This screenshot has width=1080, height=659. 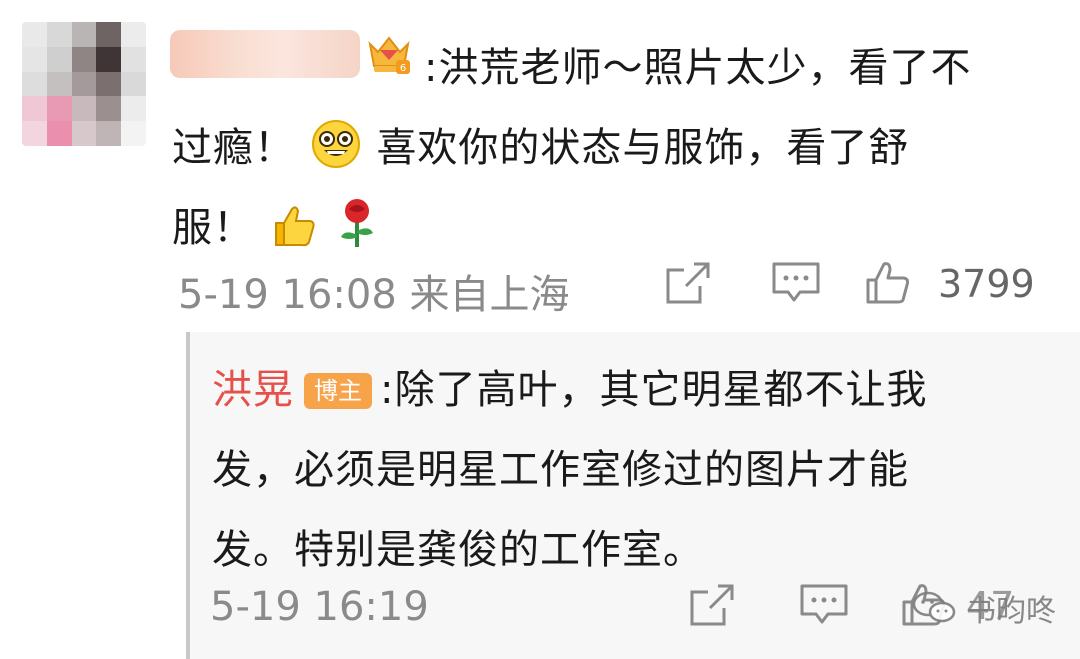 What do you see at coordinates (294, 226) in the screenshot?
I see `thumbs-up-emoji-icon` at bounding box center [294, 226].